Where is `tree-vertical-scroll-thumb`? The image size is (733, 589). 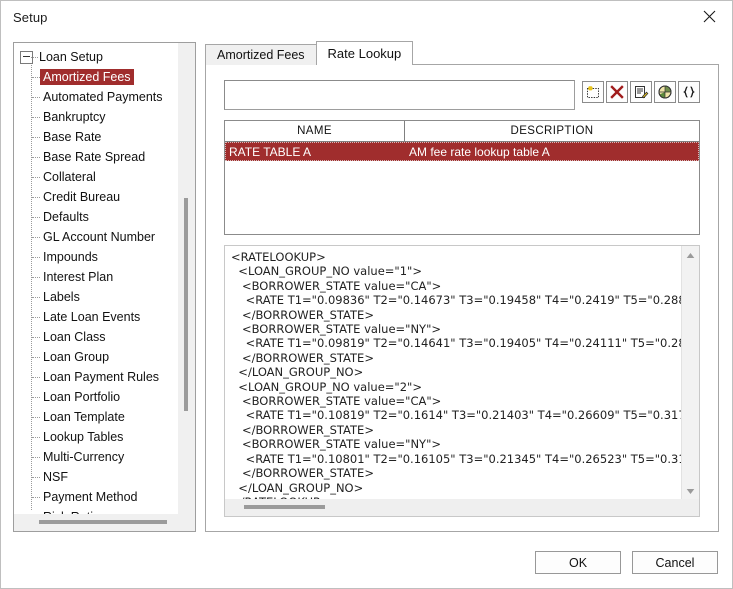
tree-vertical-scroll-thumb is located at coordinates (186, 304).